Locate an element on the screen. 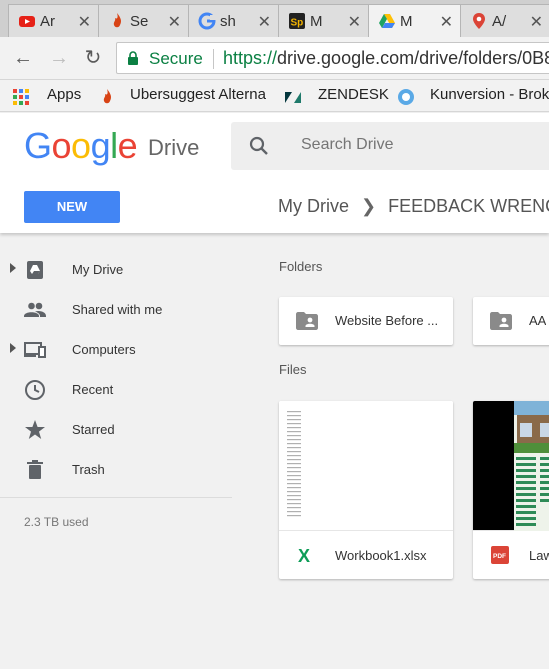  tab-title: A/ is located at coordinates (499, 21).